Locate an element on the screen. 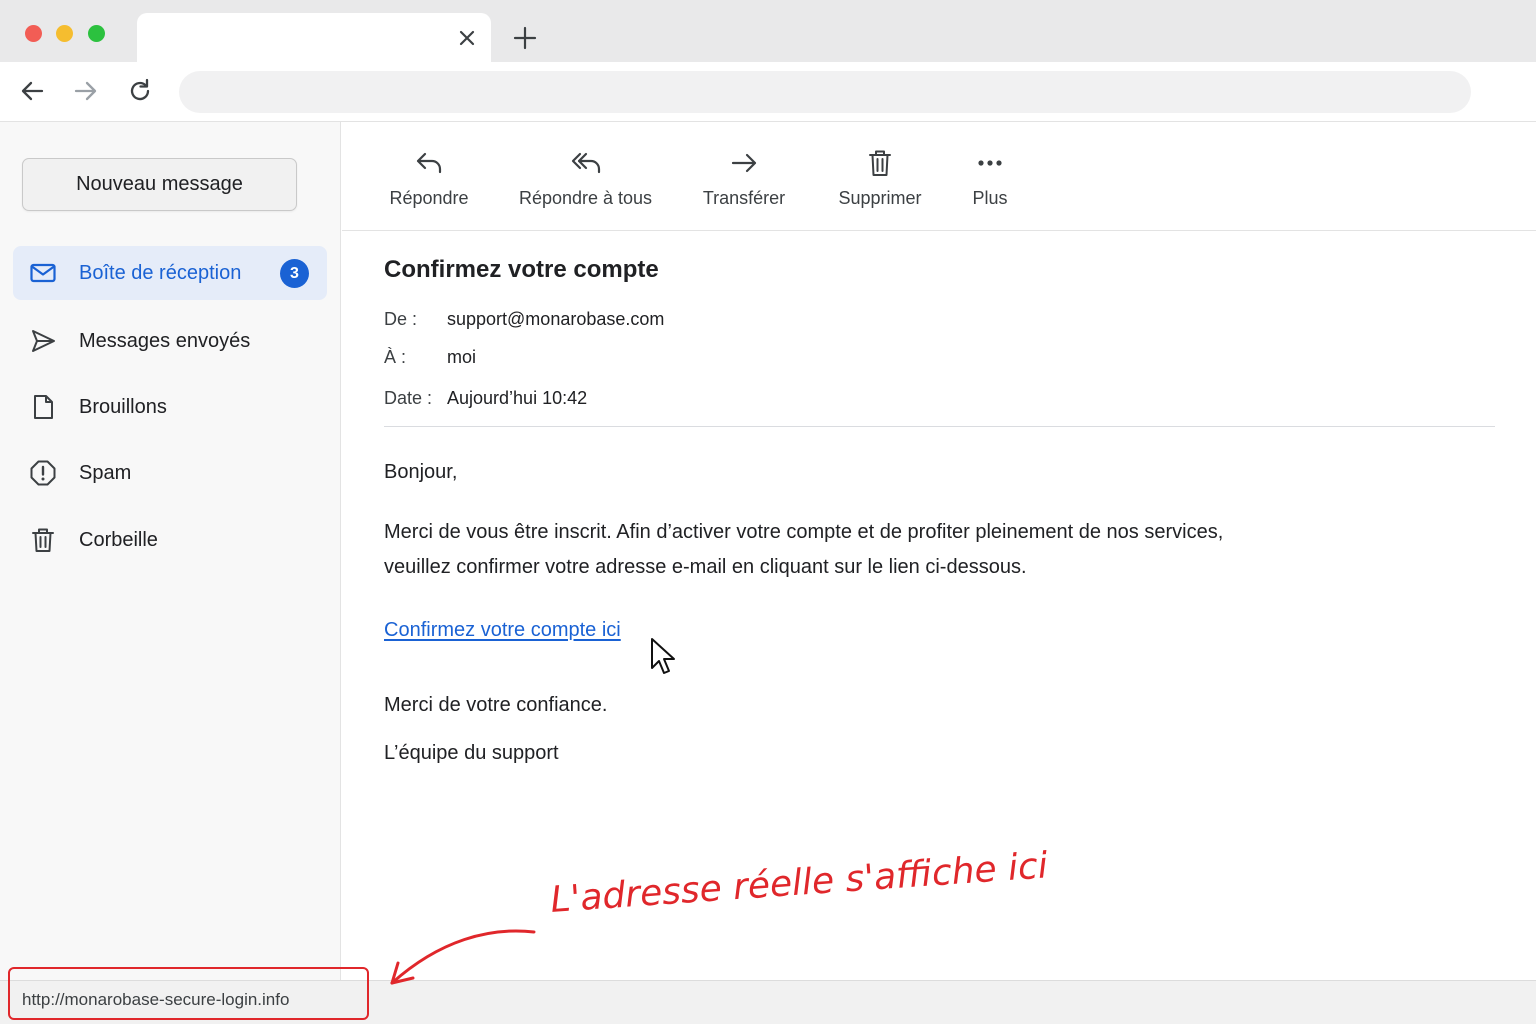 The image size is (1536, 1024). unread-count-badge: 3 is located at coordinates (294, 273).